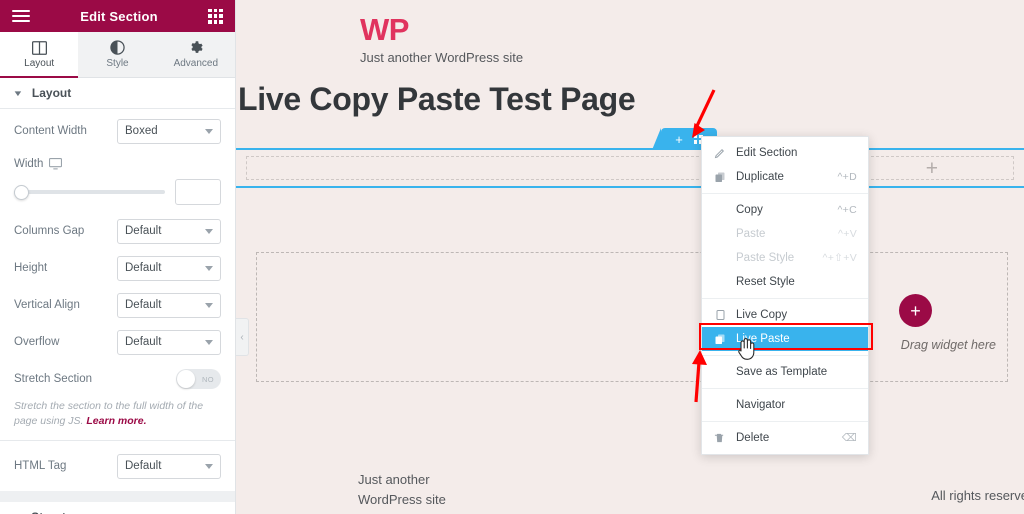 The image size is (1024, 514). Describe the element at coordinates (198, 192) in the screenshot. I see `width-number-input` at that location.